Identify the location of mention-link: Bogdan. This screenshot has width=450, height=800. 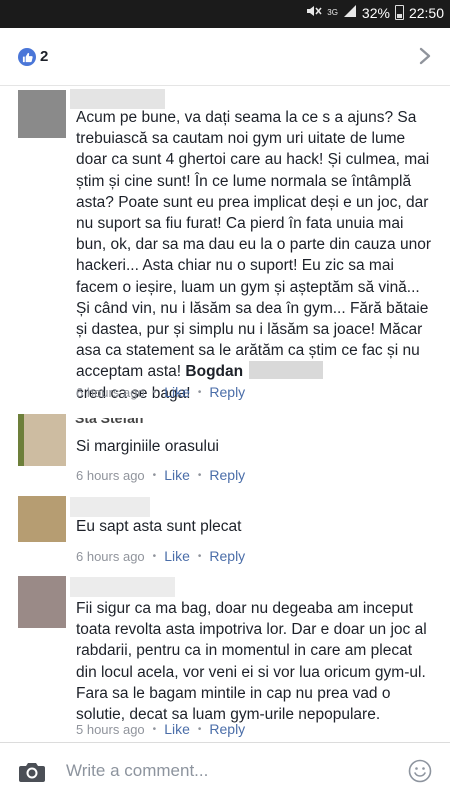
(214, 371).